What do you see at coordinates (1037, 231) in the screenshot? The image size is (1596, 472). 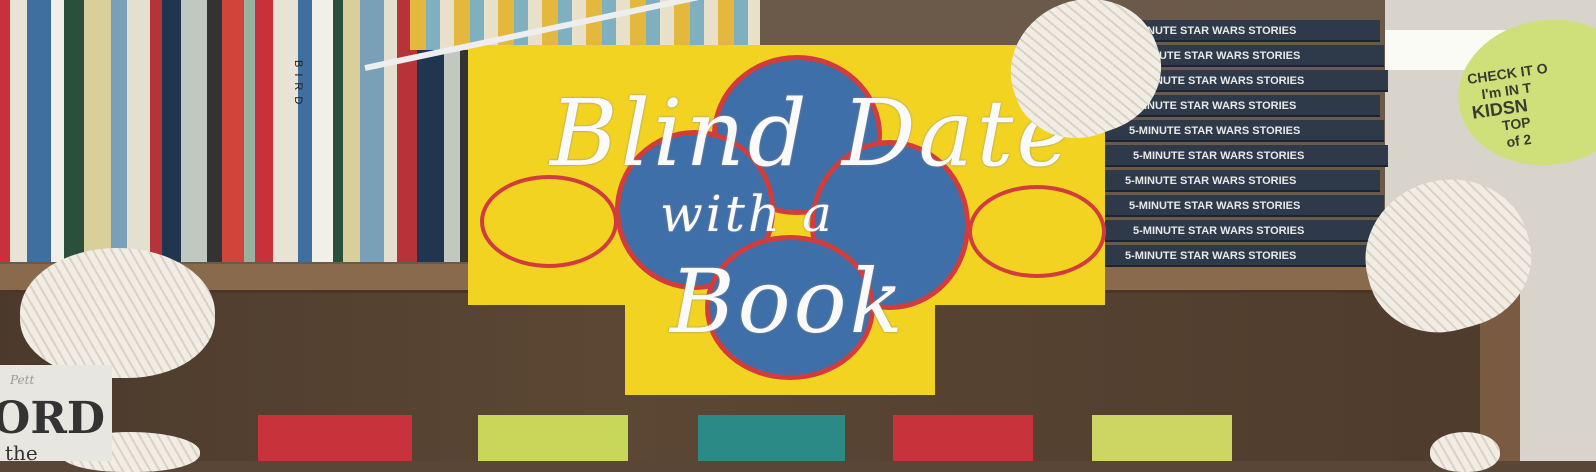 I see `heart-swirl-right` at bounding box center [1037, 231].